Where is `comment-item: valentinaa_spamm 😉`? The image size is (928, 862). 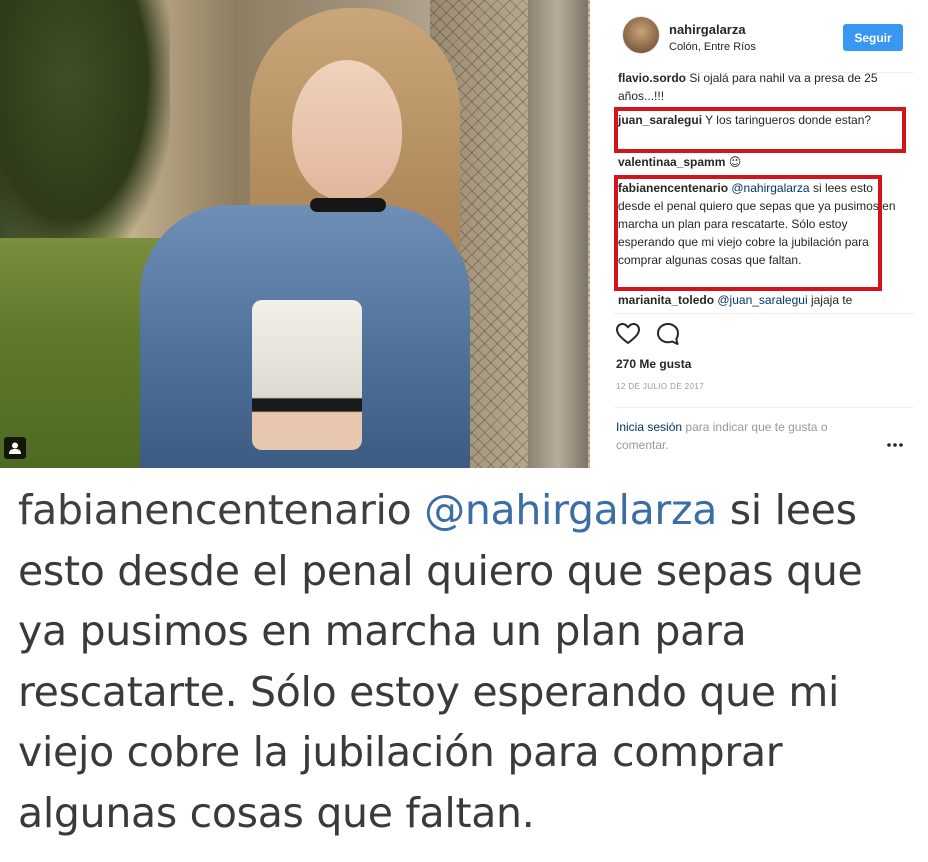 comment-item: valentinaa_spamm 😉 is located at coordinates (760, 162).